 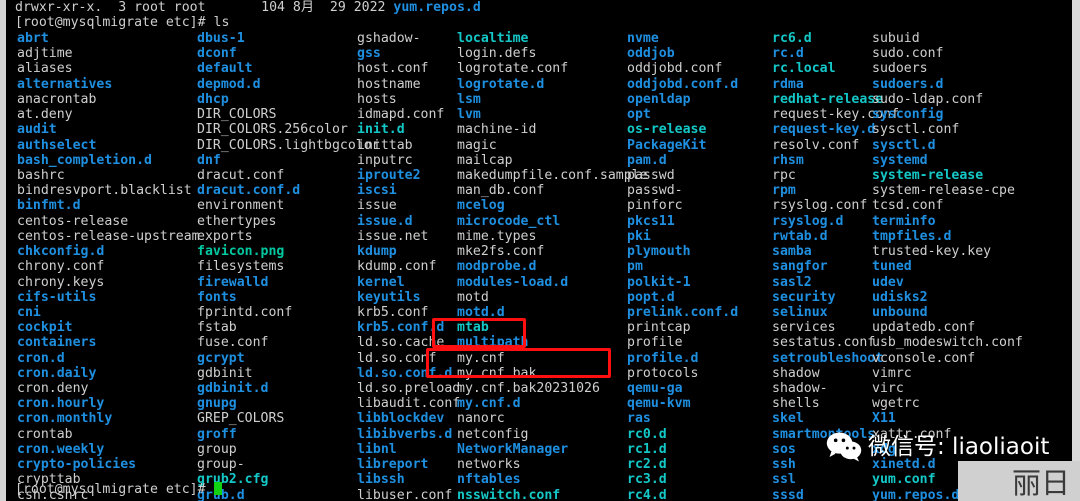 I want to click on current-prompt-line: [root@mysqlmigrate etc]#, so click(x=118, y=490).